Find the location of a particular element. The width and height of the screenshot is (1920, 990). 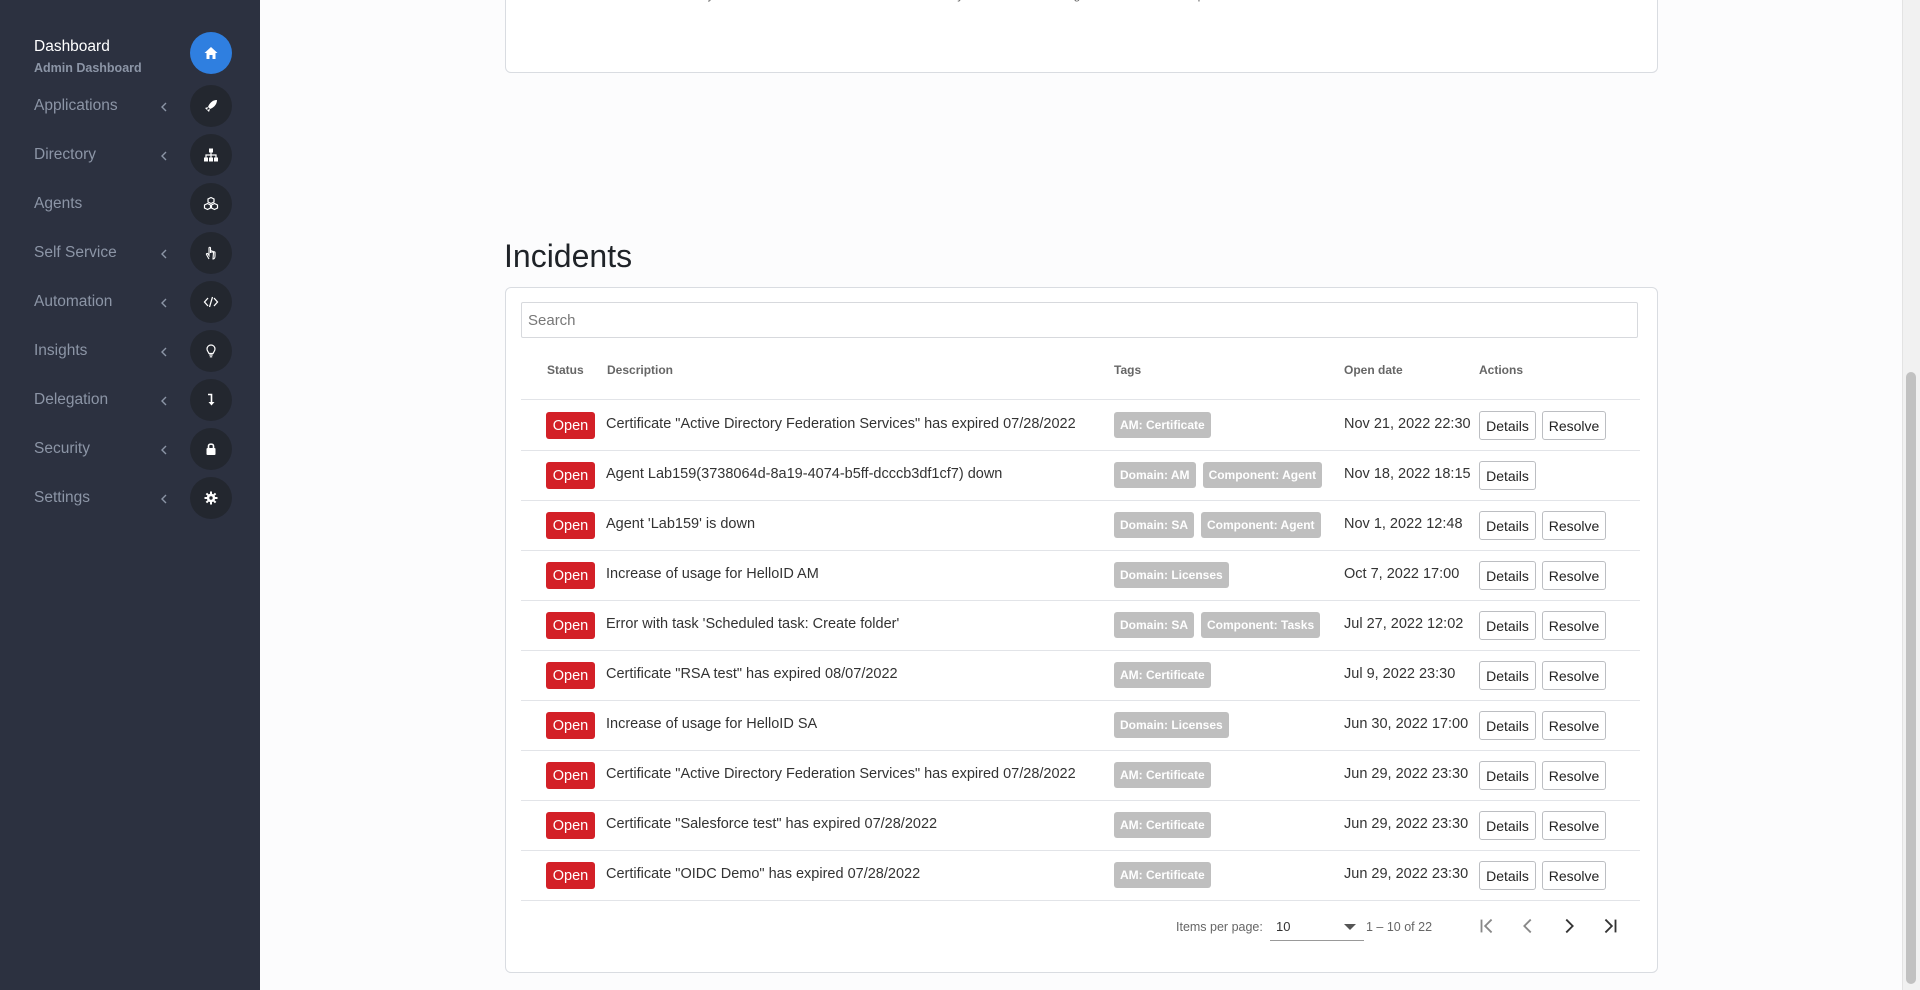

sidebar-item-label: Directory is located at coordinates (65, 154).